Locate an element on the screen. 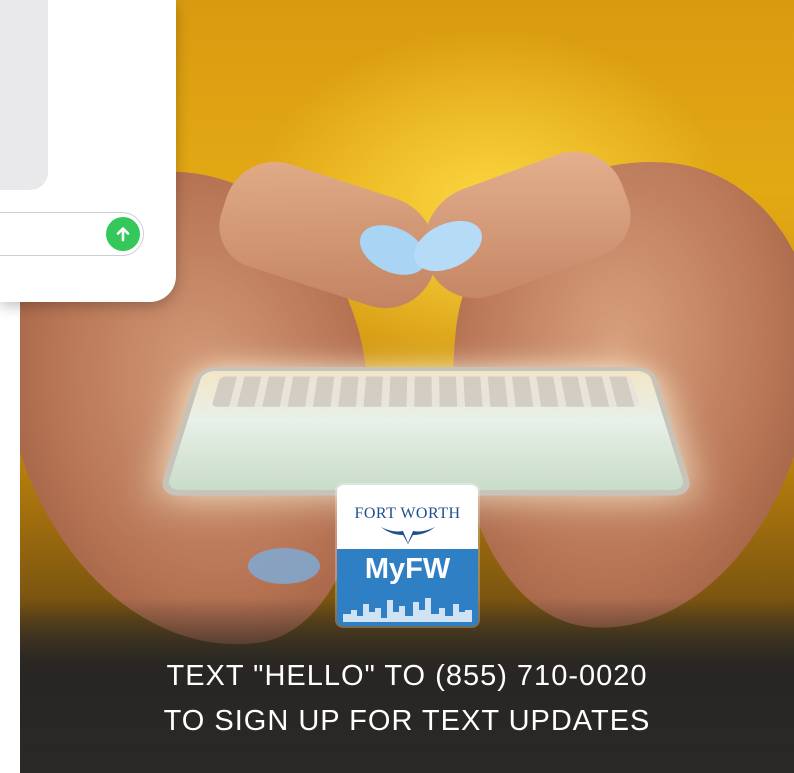  headline-line-1: TEXT "HELLO" TO (855) 710-0020 is located at coordinates (407, 676).